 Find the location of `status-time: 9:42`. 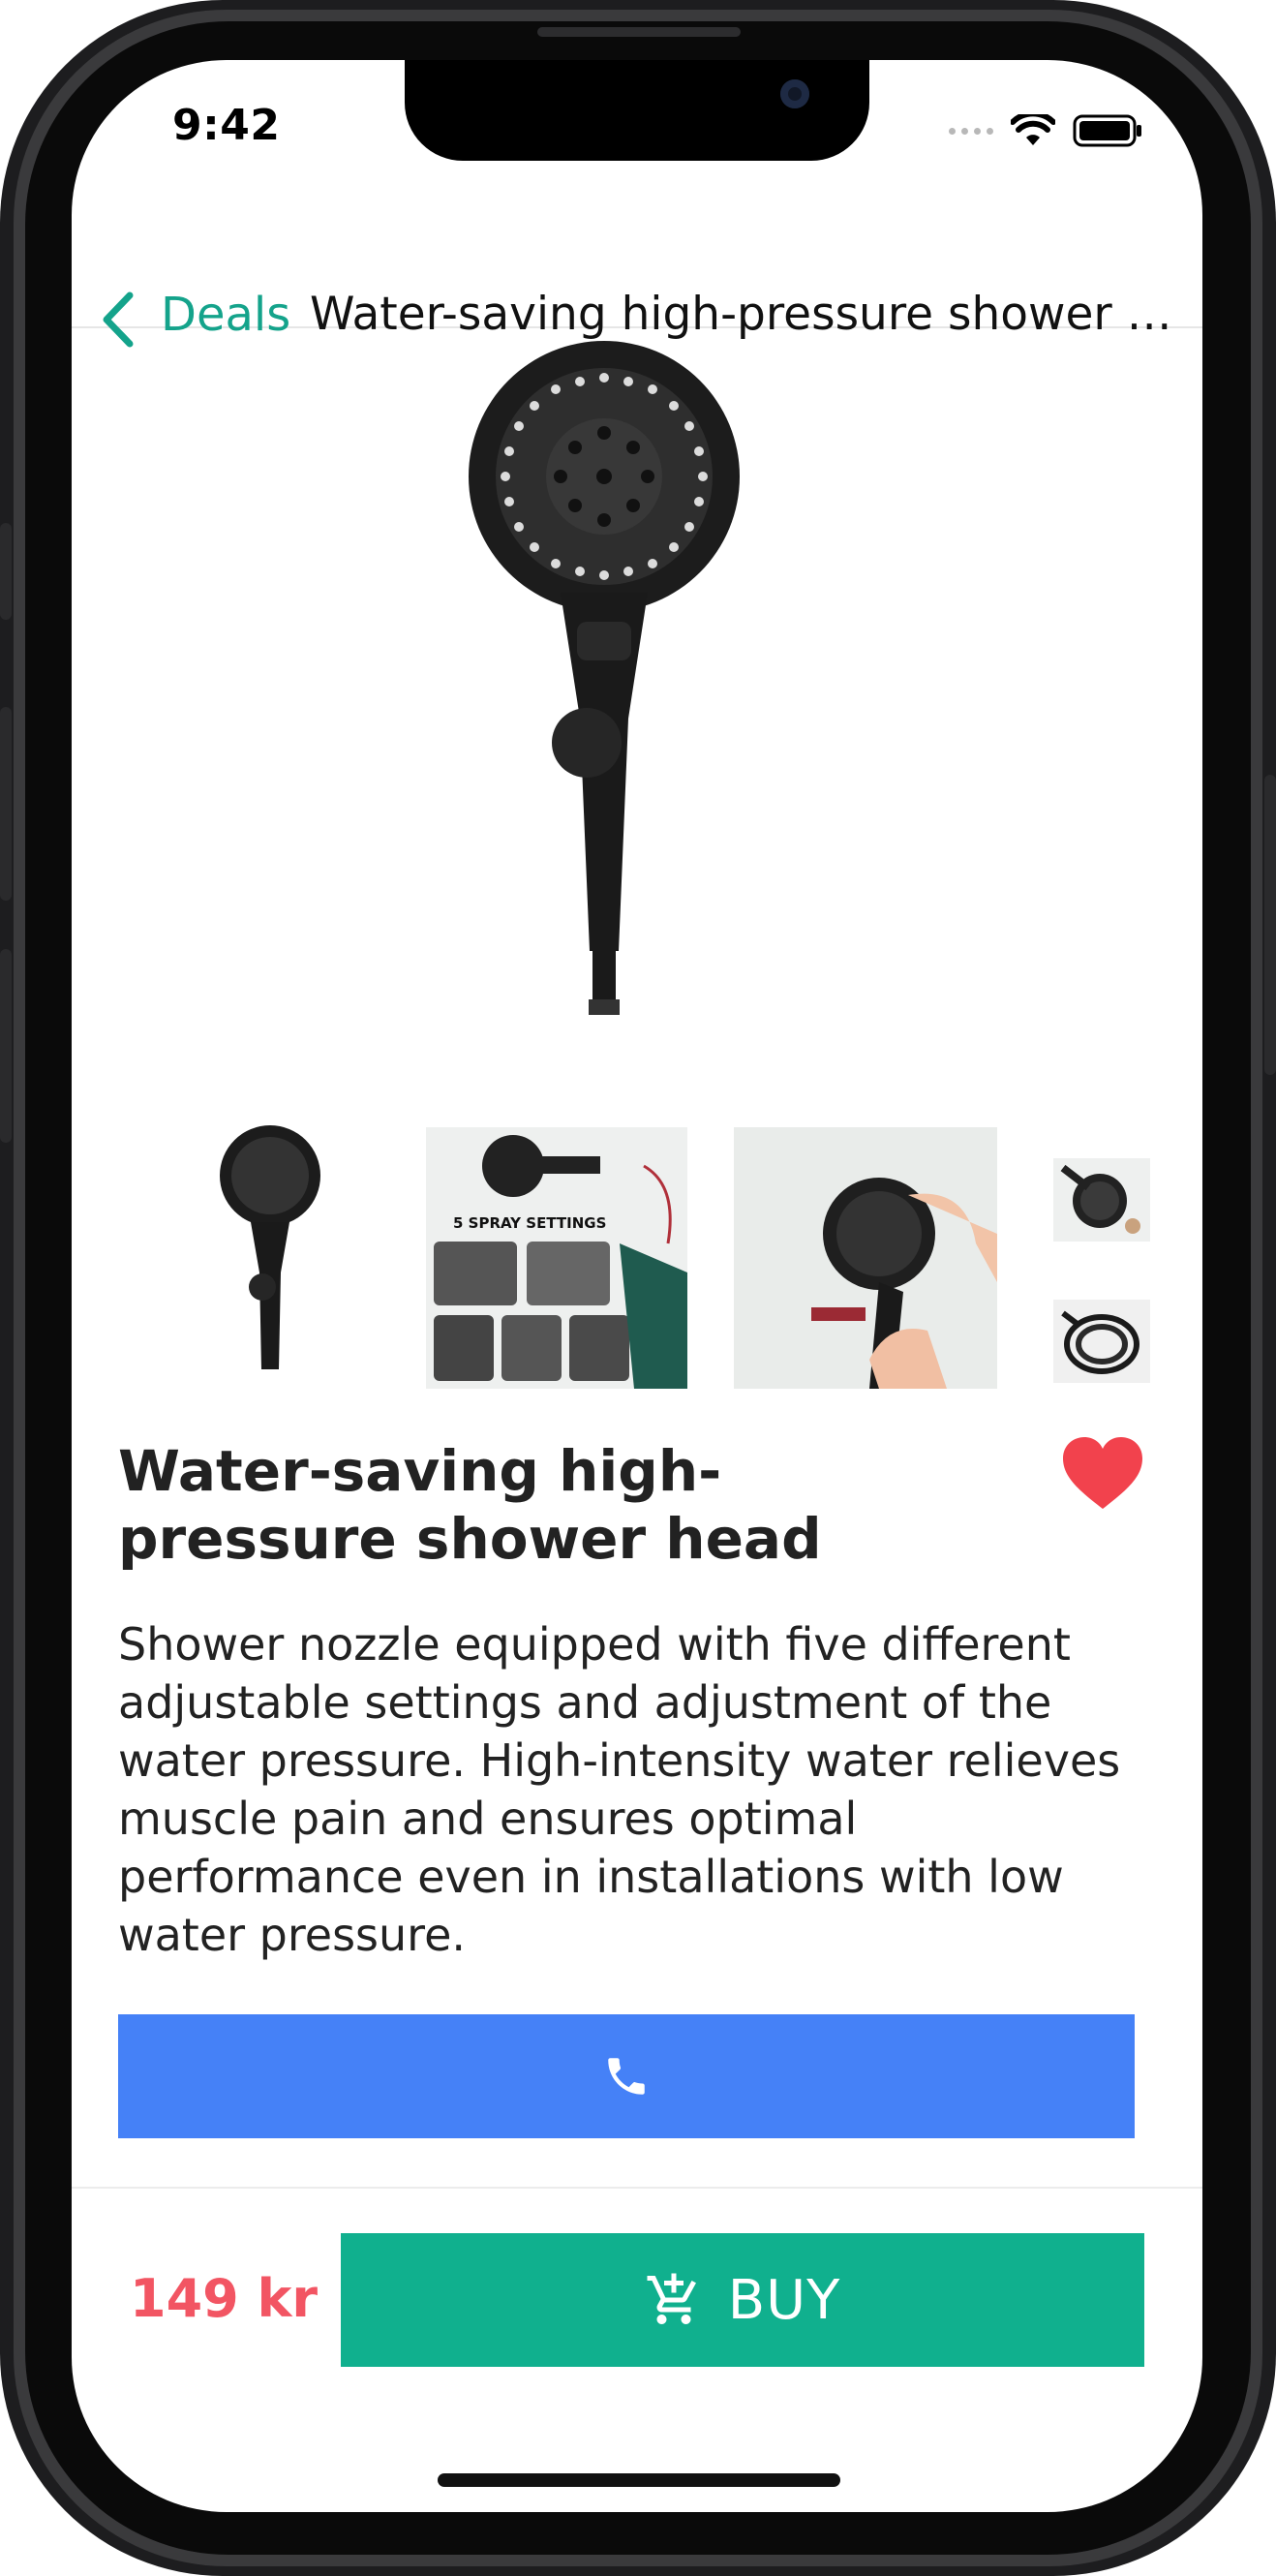

status-time: 9:42 is located at coordinates (226, 125).